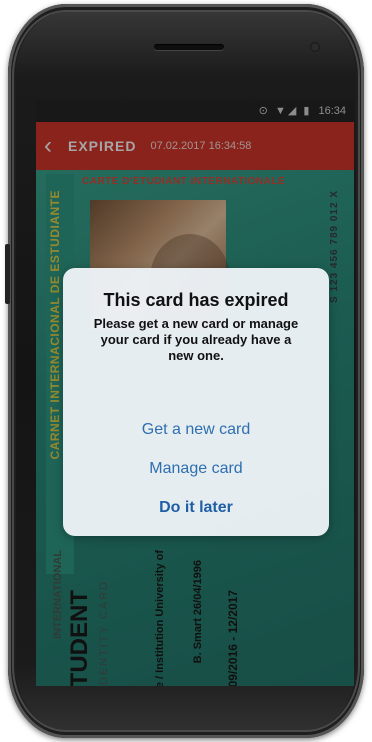 Image resolution: width=372 pixels, height=742 pixels. Describe the element at coordinates (315, 47) in the screenshot. I see `front-camera` at that location.